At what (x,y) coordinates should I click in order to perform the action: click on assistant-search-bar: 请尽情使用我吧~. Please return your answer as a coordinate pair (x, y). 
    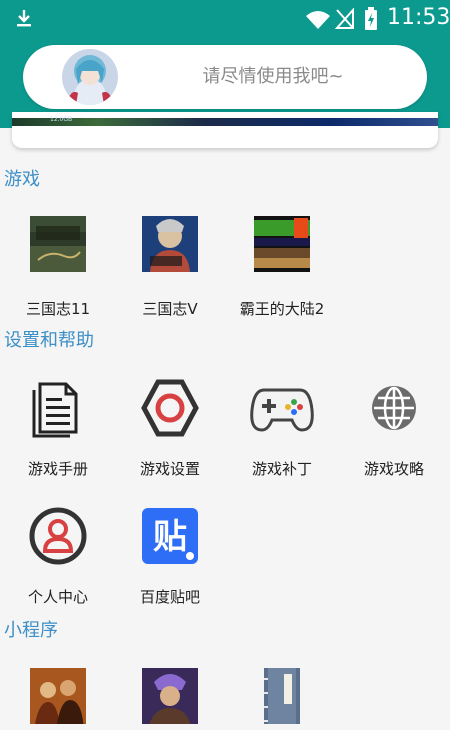
    Looking at the image, I should click on (225, 77).